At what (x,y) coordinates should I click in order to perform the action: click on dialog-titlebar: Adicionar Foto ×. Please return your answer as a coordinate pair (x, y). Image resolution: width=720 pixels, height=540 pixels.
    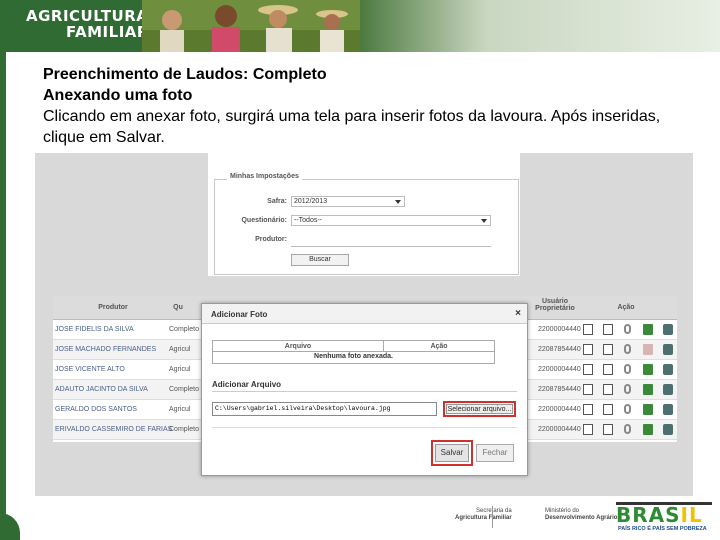
    Looking at the image, I should click on (364, 314).